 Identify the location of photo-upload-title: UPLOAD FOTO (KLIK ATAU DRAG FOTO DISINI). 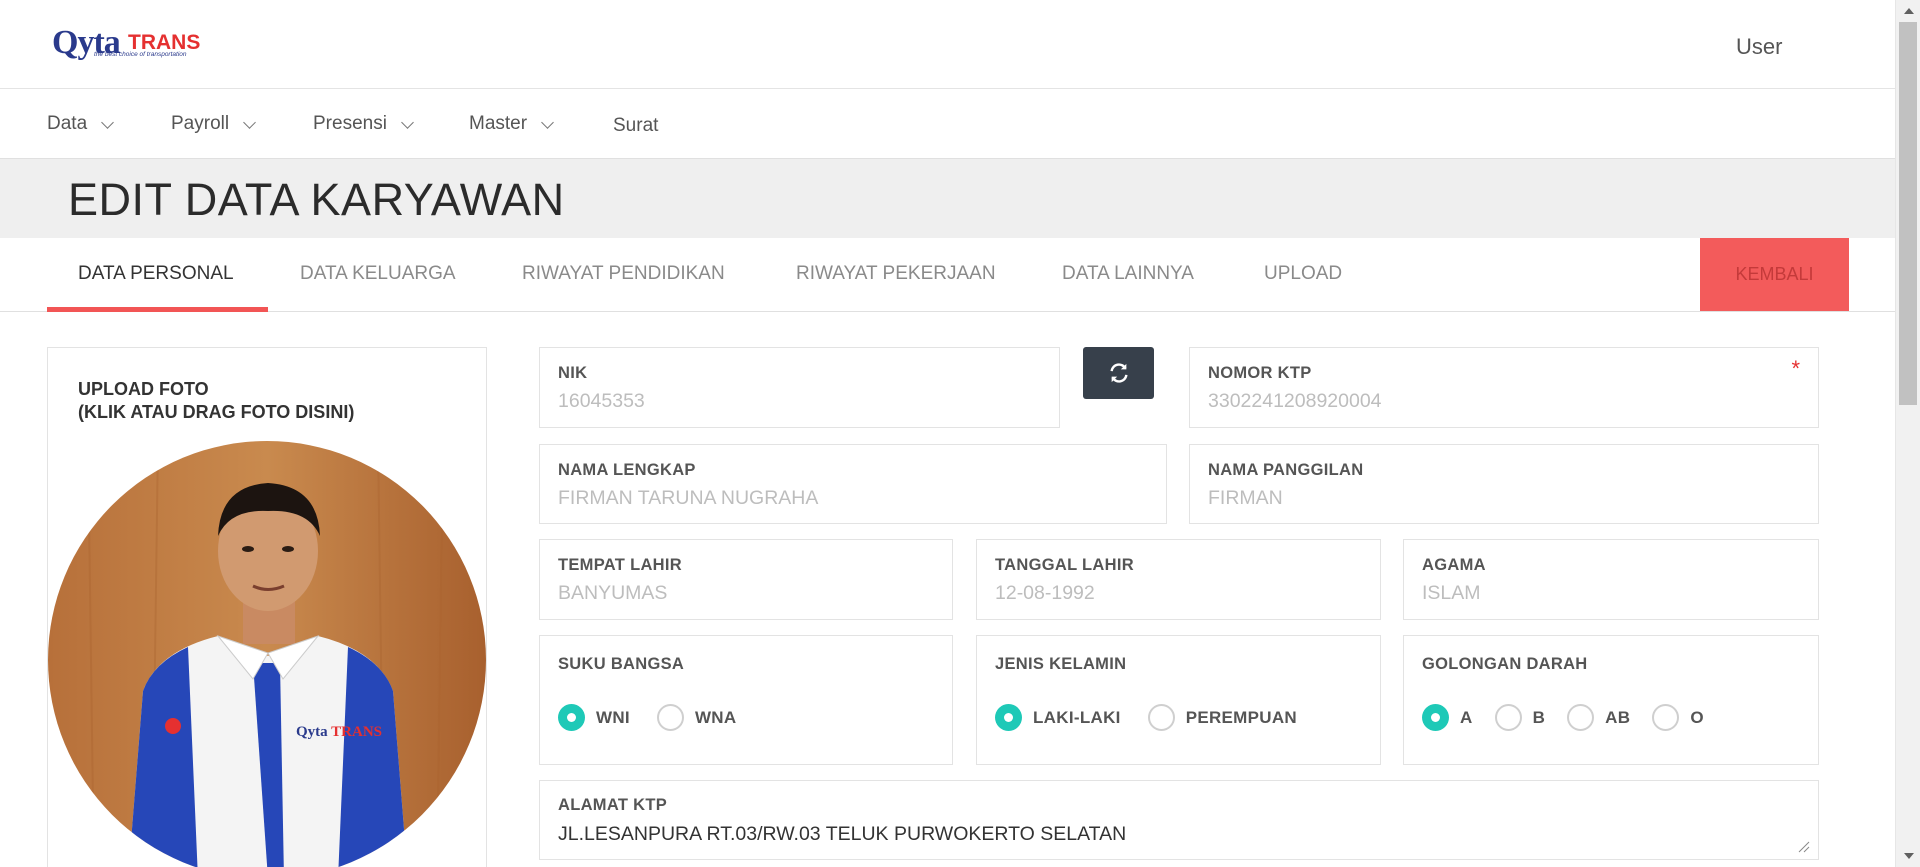
(216, 401).